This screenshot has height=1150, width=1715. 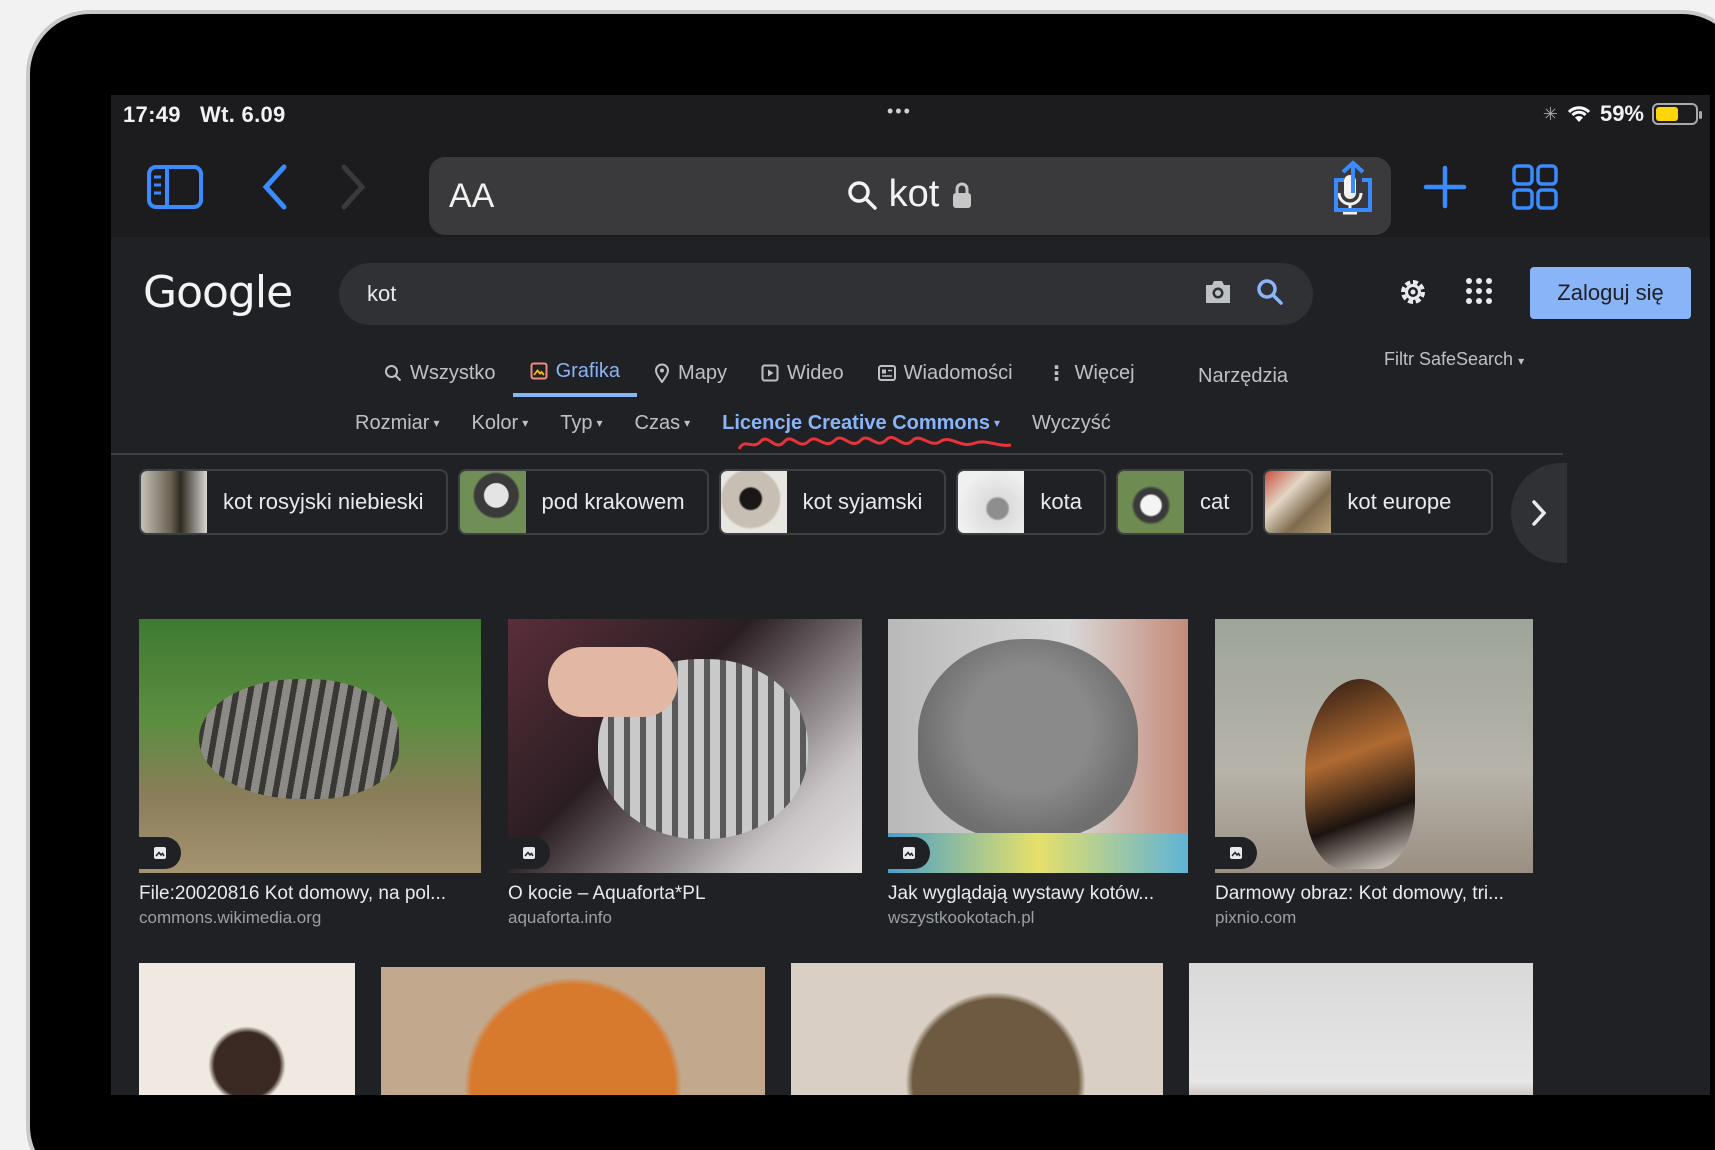 I want to click on tab-all: Wszystko, so click(x=440, y=373).